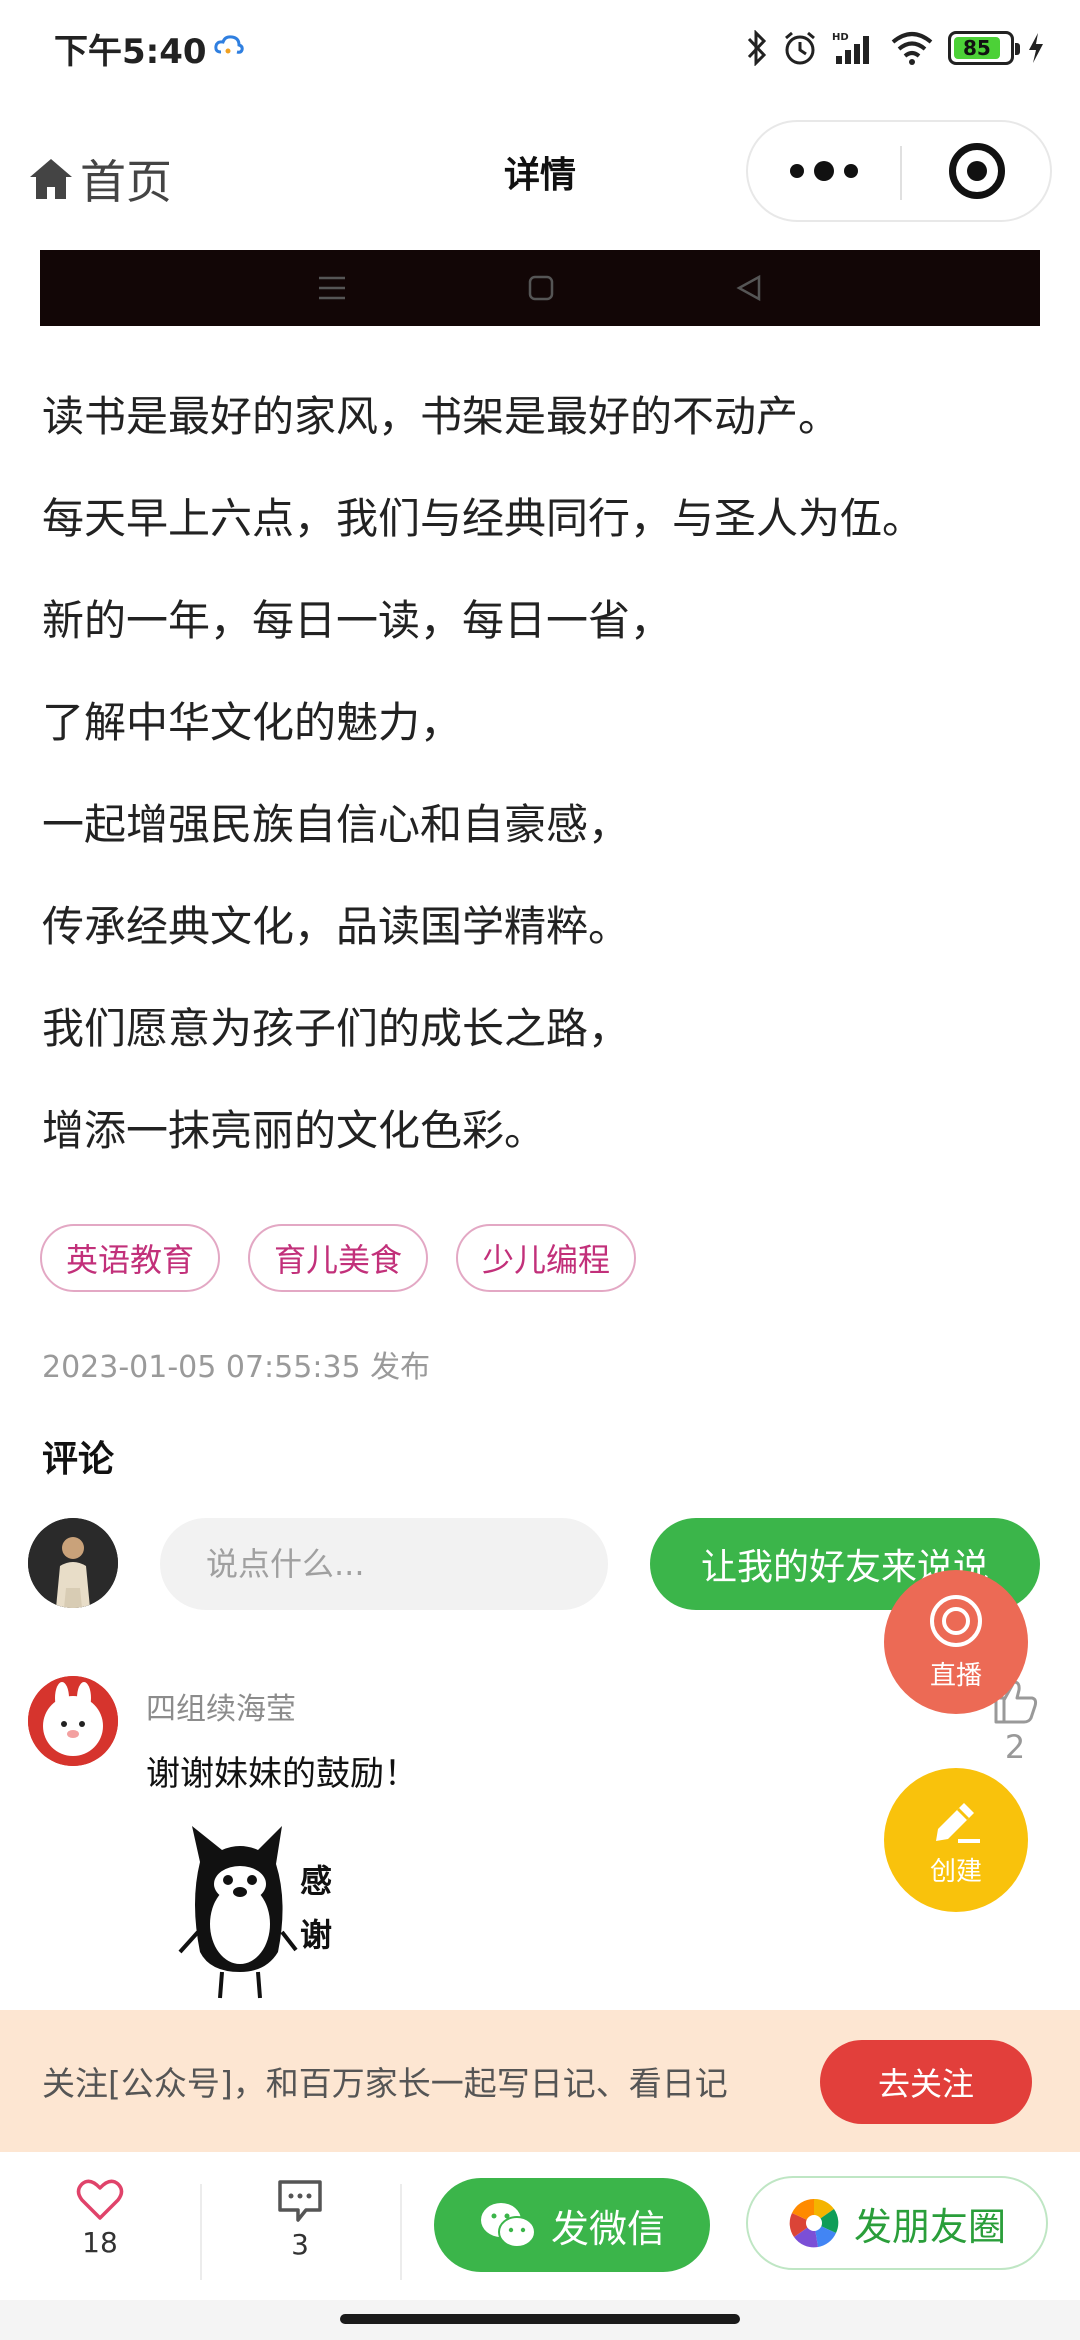  What do you see at coordinates (255, 1912) in the screenshot?
I see `thanks-sticker: 感 谢` at bounding box center [255, 1912].